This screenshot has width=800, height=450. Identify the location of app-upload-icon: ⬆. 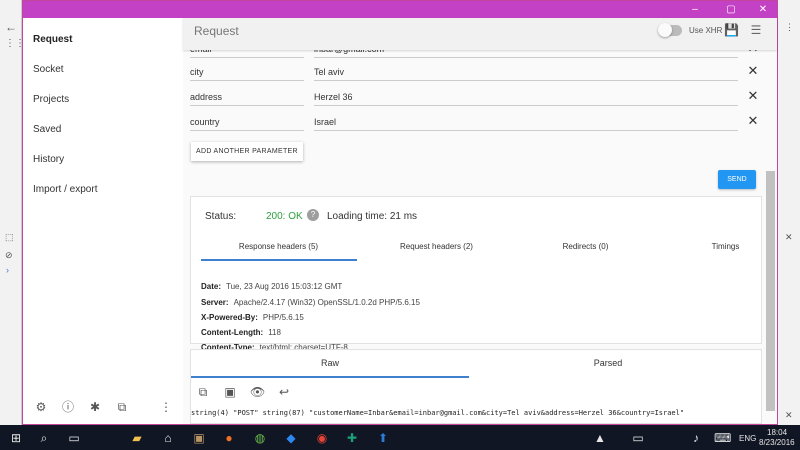
(383, 438).